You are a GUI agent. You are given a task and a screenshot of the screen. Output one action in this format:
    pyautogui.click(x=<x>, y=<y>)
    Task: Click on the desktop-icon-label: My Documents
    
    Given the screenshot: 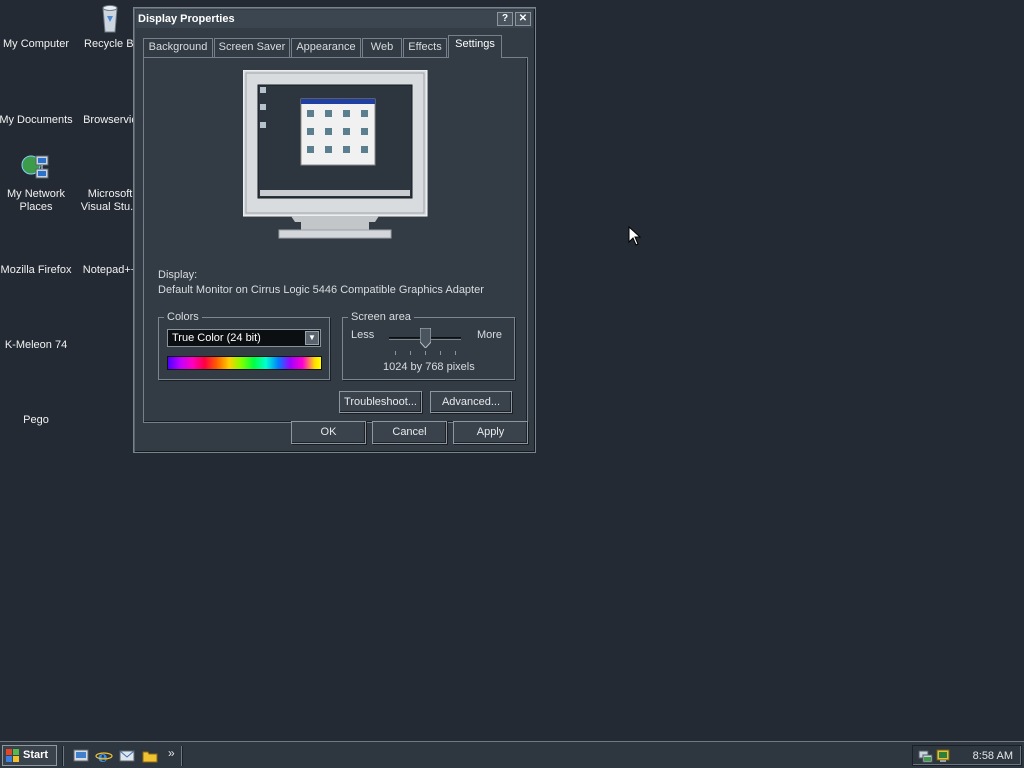 What is the action you would take?
    pyautogui.click(x=36, y=120)
    